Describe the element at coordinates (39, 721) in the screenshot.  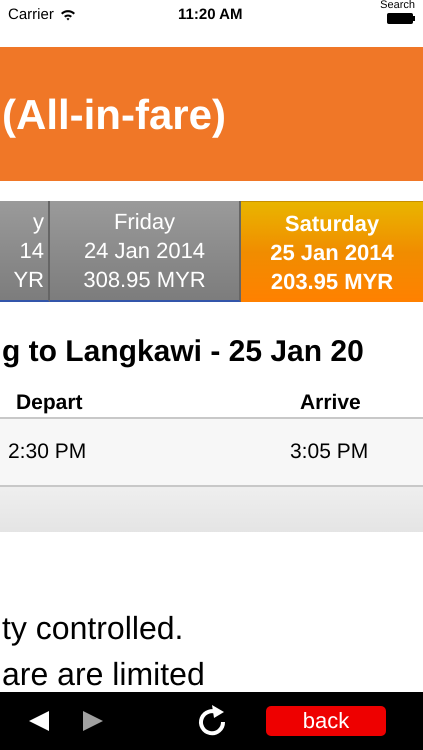
I see `back-arrow-icon` at that location.